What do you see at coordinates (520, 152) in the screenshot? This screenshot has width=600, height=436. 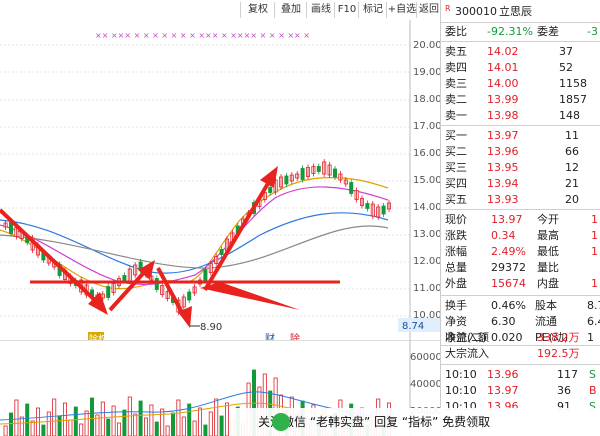 I see `bid-row: 买二 13.96 66` at bounding box center [520, 152].